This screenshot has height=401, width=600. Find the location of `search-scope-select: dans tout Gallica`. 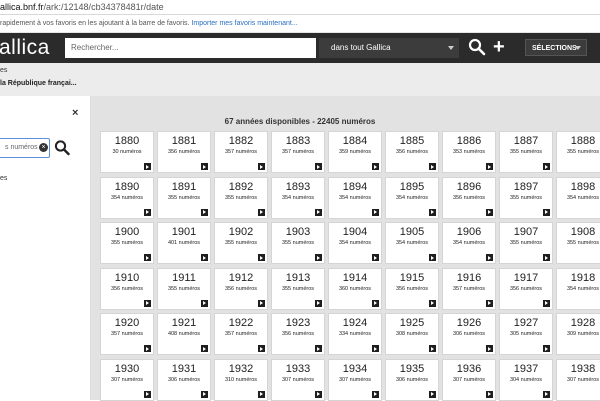

search-scope-select: dans tout Gallica is located at coordinates (389, 48).